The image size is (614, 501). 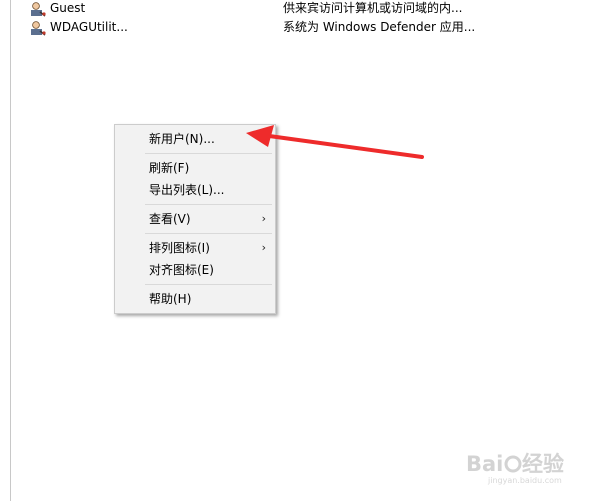 What do you see at coordinates (515, 468) in the screenshot?
I see `watermark-logo: Bai 经验 jingyan.baidu.com` at bounding box center [515, 468].